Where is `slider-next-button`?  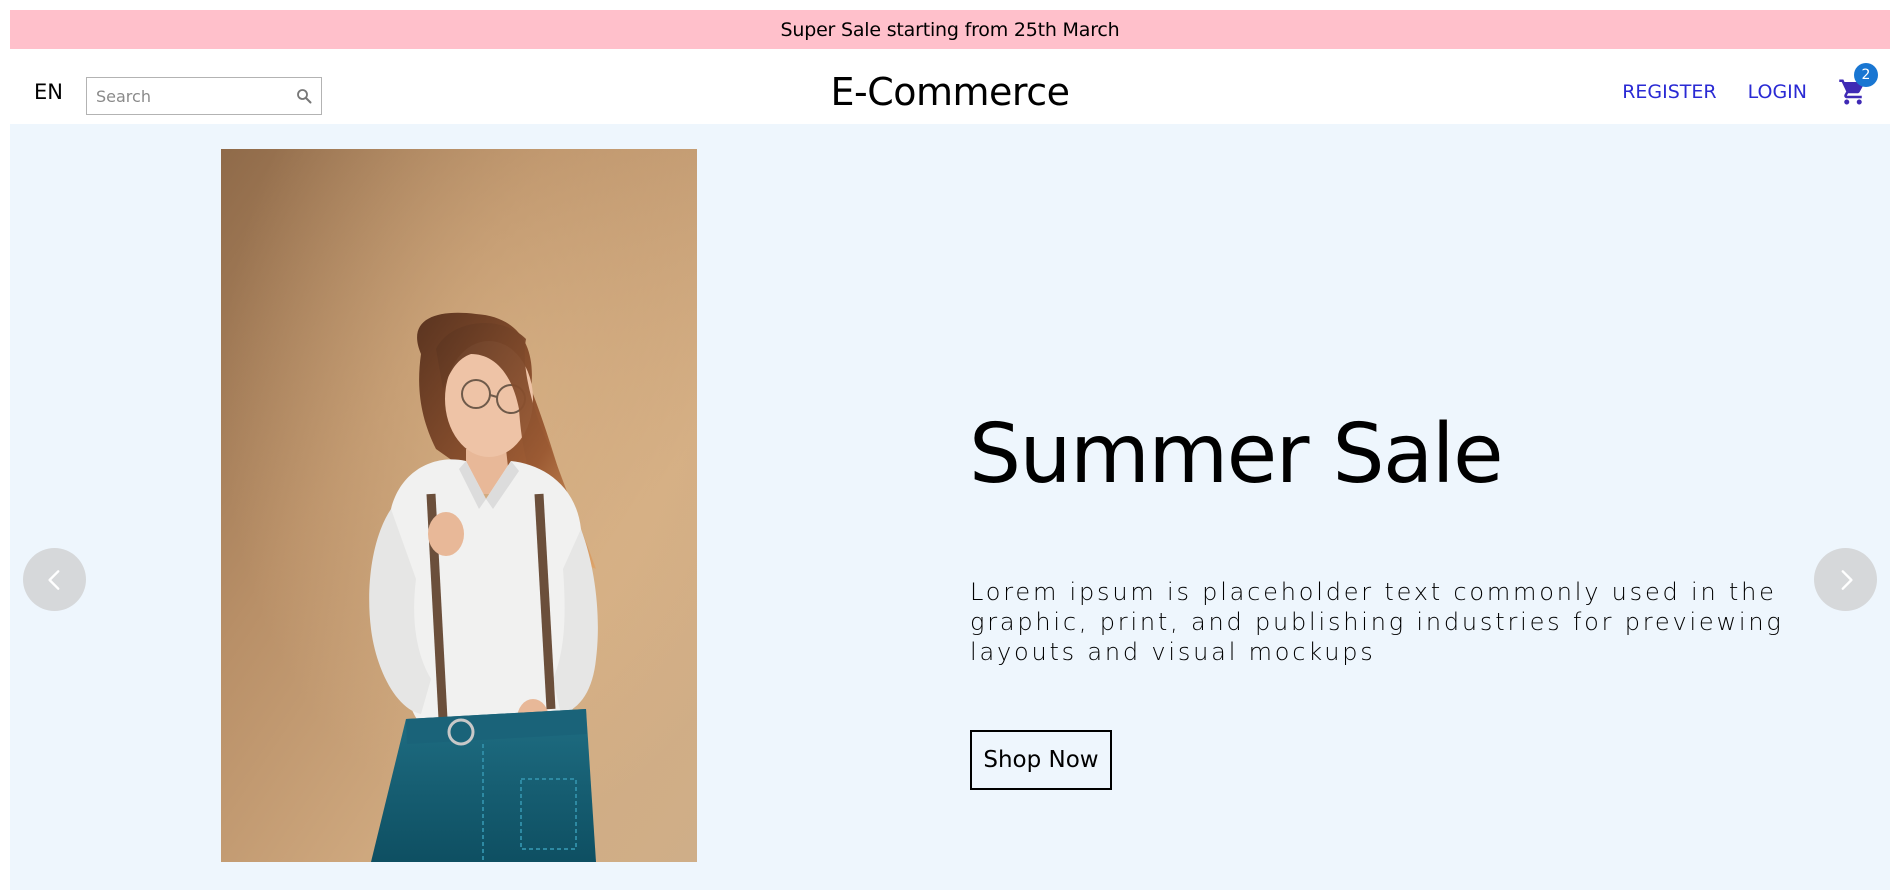
slider-next-button is located at coordinates (1845, 579).